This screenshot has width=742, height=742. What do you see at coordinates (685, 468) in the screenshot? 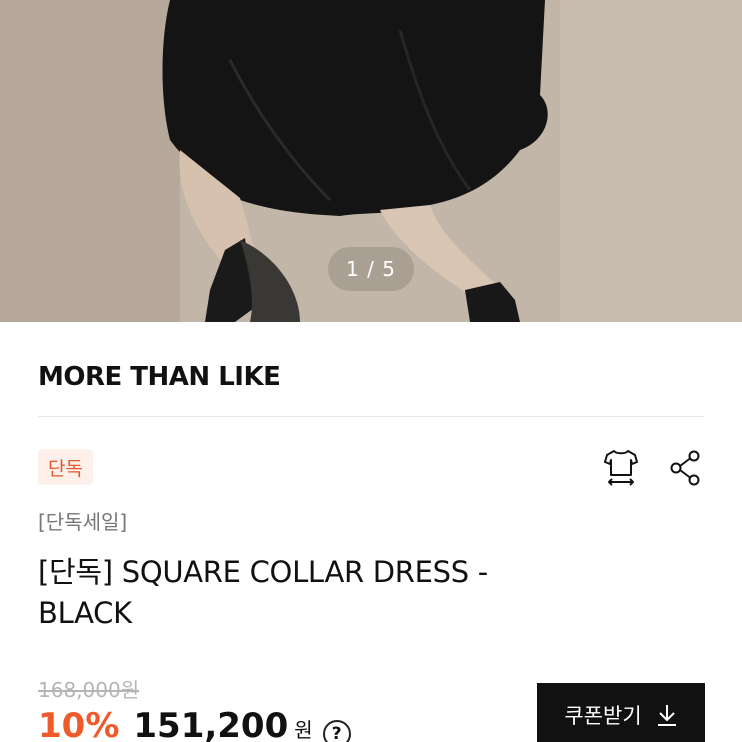
I see `share-icon` at bounding box center [685, 468].